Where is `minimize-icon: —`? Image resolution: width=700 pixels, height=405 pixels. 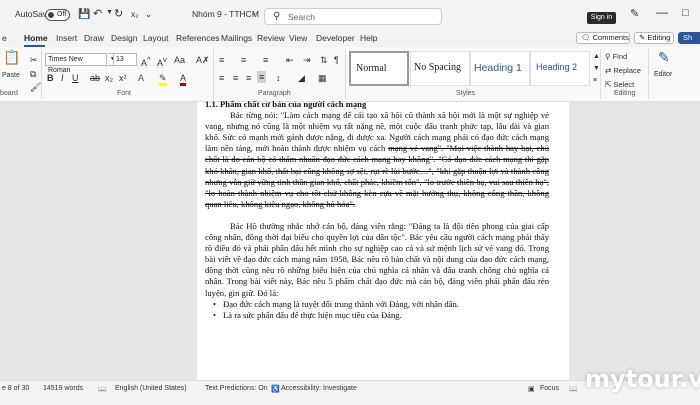 minimize-icon: — is located at coordinates (662, 12).